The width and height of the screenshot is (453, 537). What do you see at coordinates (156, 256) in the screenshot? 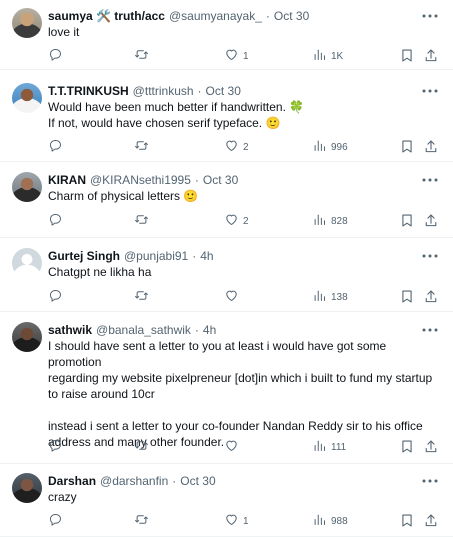
I see `author-handle: @punjabi91` at bounding box center [156, 256].